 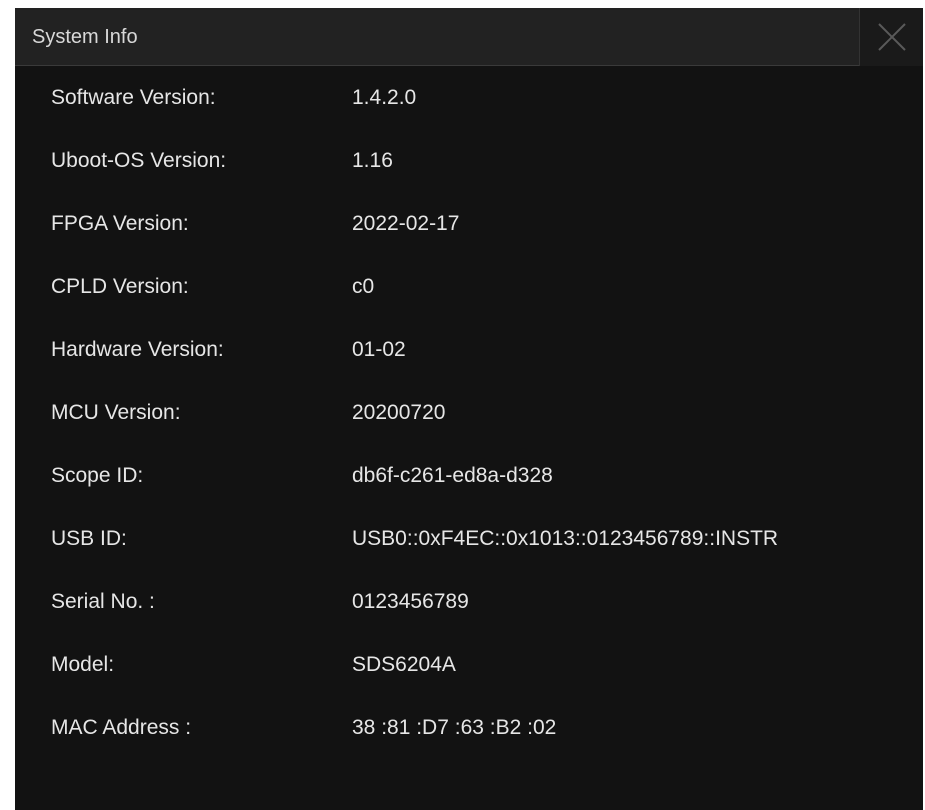 I want to click on info-value: 01-02, so click(x=379, y=349).